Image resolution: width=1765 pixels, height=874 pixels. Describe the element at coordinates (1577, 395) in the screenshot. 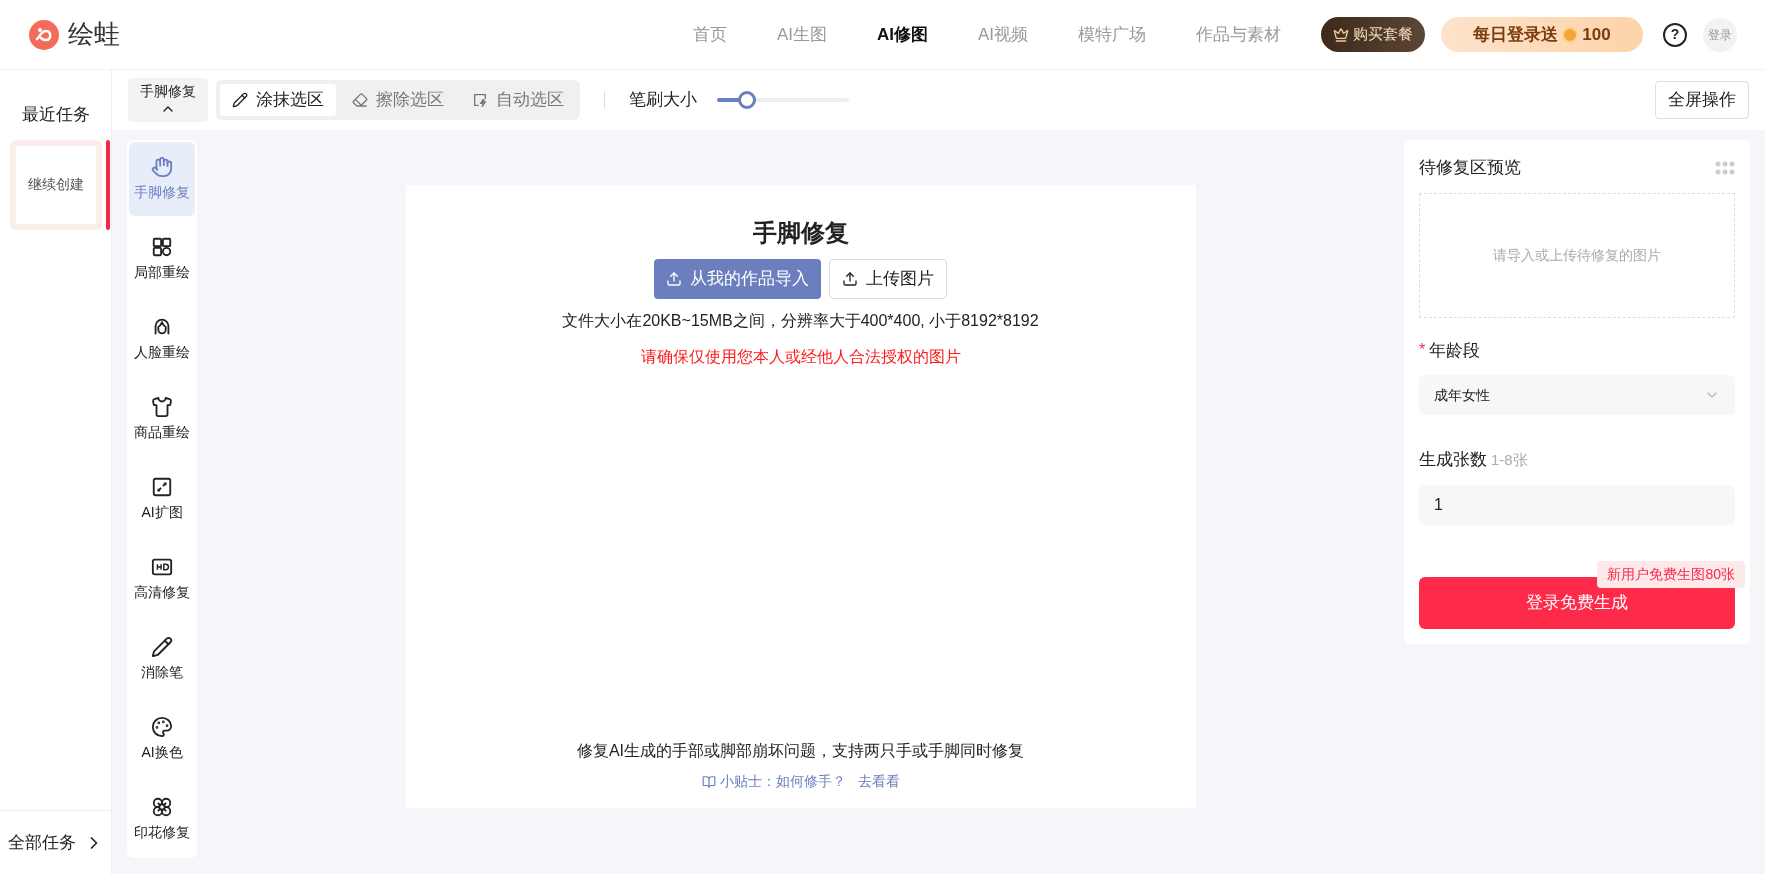

I see `age-select: 成年女性` at that location.